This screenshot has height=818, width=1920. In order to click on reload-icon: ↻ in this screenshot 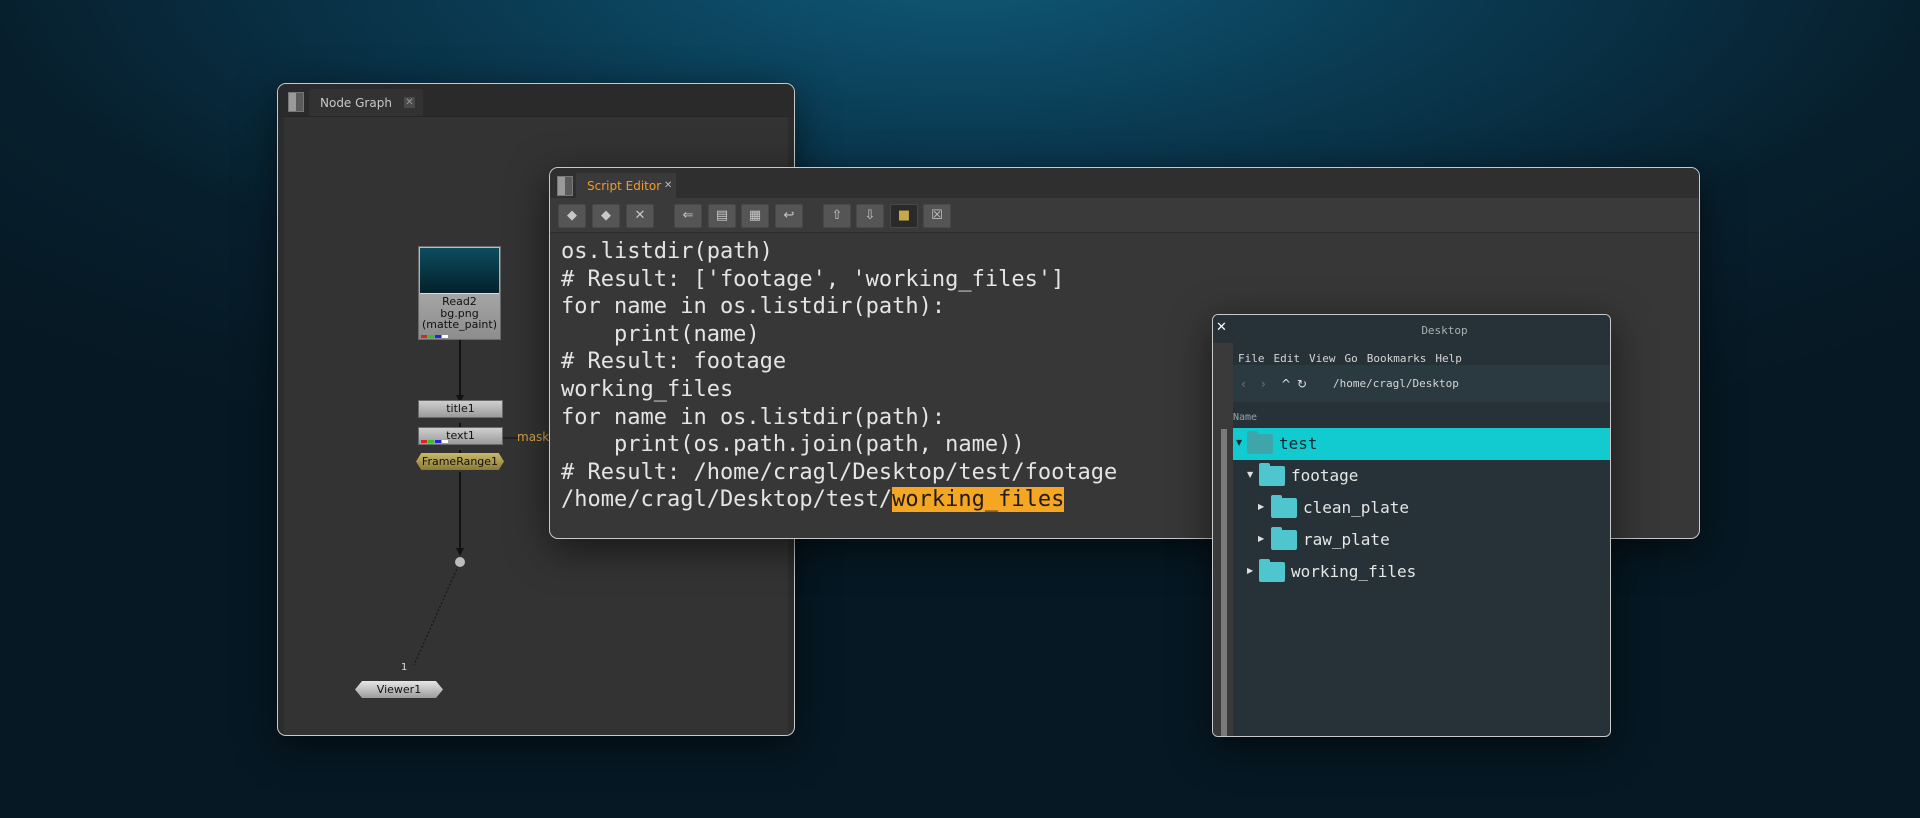, I will do `click(1302, 384)`.